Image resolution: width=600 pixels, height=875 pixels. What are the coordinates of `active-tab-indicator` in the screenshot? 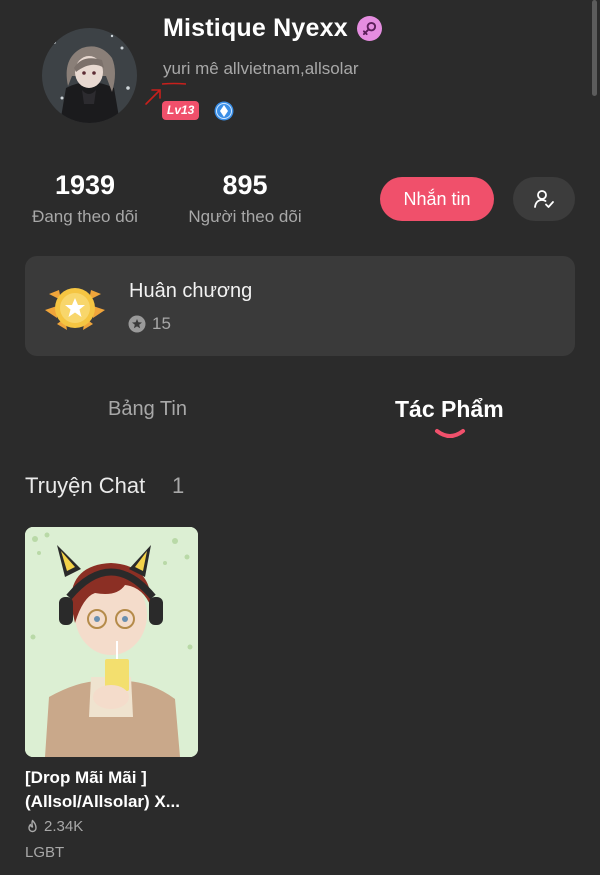 It's located at (450, 433).